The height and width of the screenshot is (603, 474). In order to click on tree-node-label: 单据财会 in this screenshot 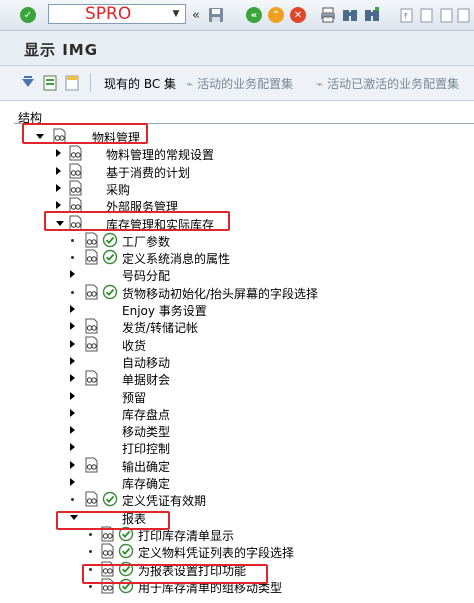, I will do `click(146, 379)`.